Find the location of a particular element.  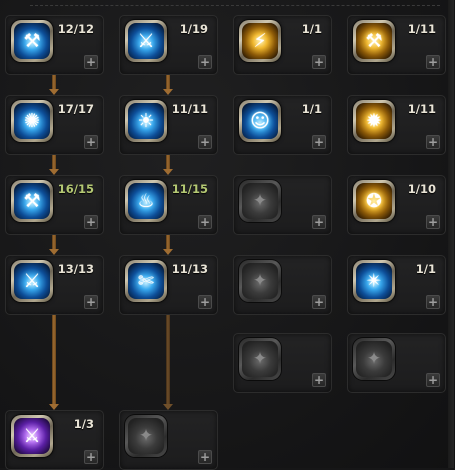

skill-icon-background: ☺ is located at coordinates (260, 121).